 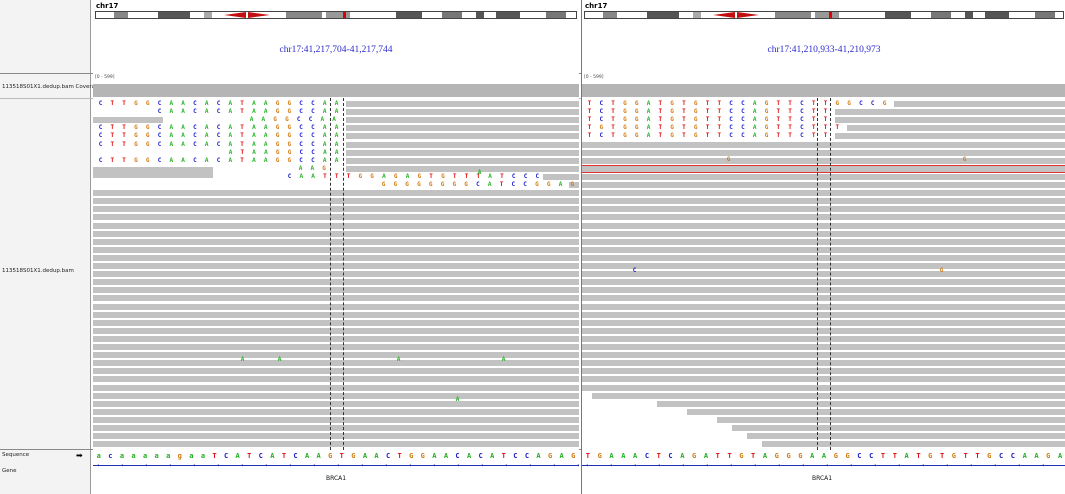 I want to click on coverage-track-label: 113518S01X1.dedup.bam Coverage, so click(x=52, y=87).